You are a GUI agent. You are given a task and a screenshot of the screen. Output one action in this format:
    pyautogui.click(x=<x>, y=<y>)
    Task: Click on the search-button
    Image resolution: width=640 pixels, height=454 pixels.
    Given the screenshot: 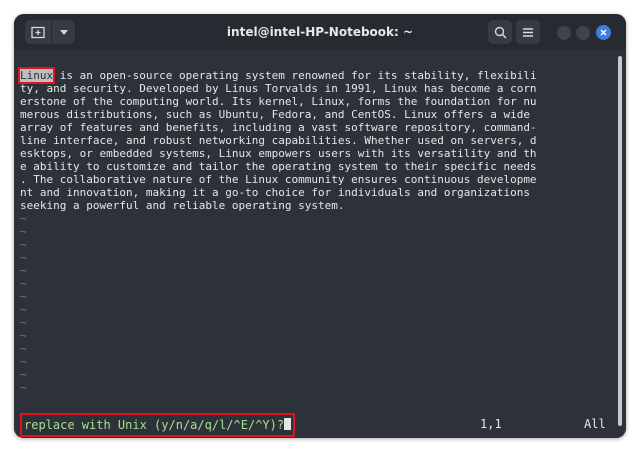 What is the action you would take?
    pyautogui.click(x=500, y=32)
    